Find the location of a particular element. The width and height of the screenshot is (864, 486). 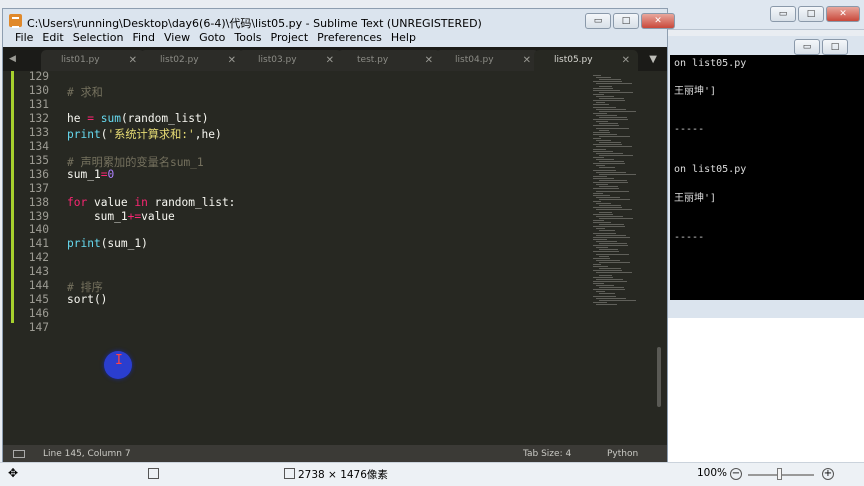

menu-goto: Goto is located at coordinates (212, 39).